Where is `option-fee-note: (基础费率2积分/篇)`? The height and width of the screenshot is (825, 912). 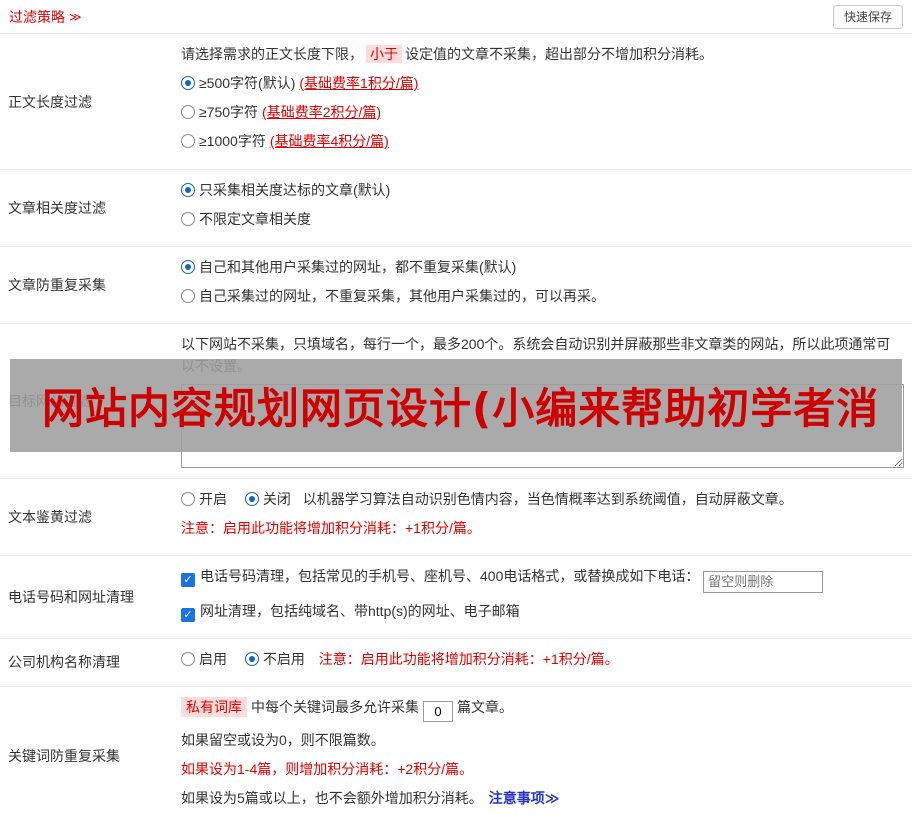
option-fee-note: (基础费率2积分/篇) is located at coordinates (322, 112).